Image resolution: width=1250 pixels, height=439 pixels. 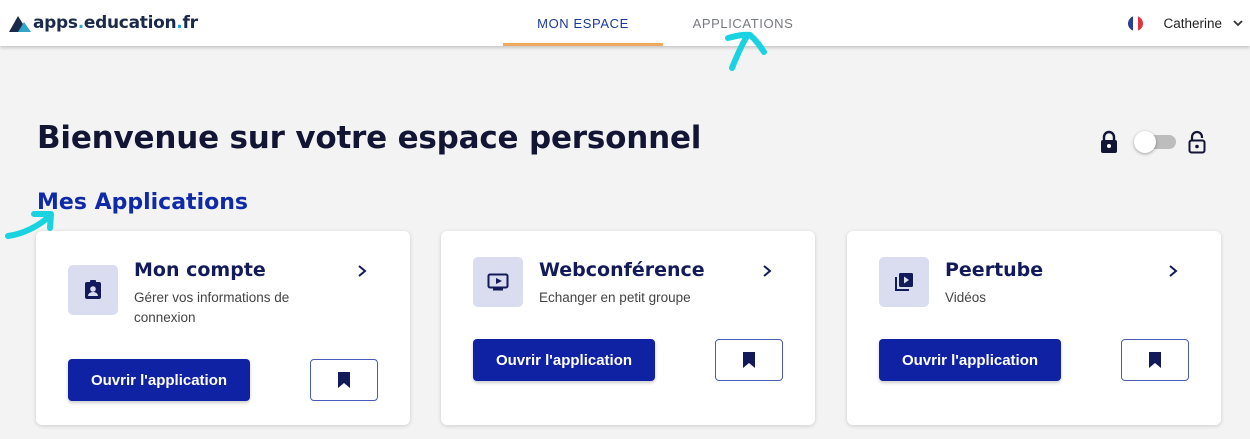 What do you see at coordinates (93, 290) in the screenshot?
I see `contact-badge-icon` at bounding box center [93, 290].